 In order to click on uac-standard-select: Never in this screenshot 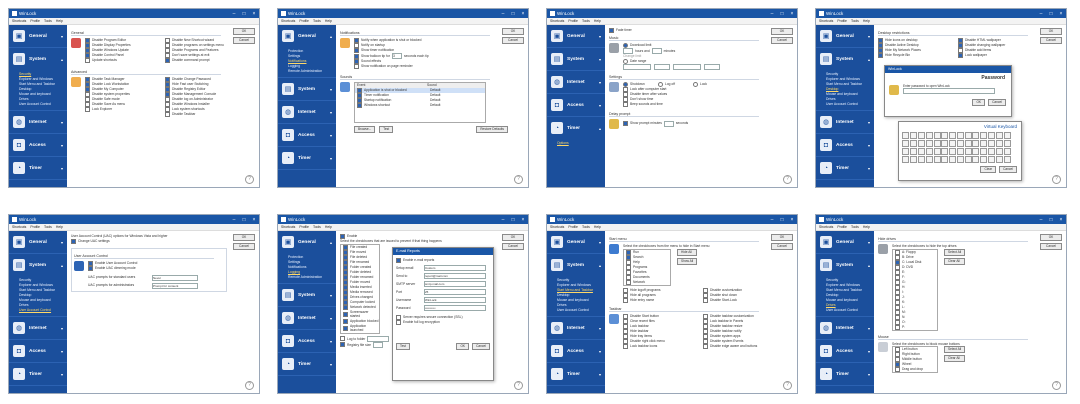, I will do `click(175, 277)`.